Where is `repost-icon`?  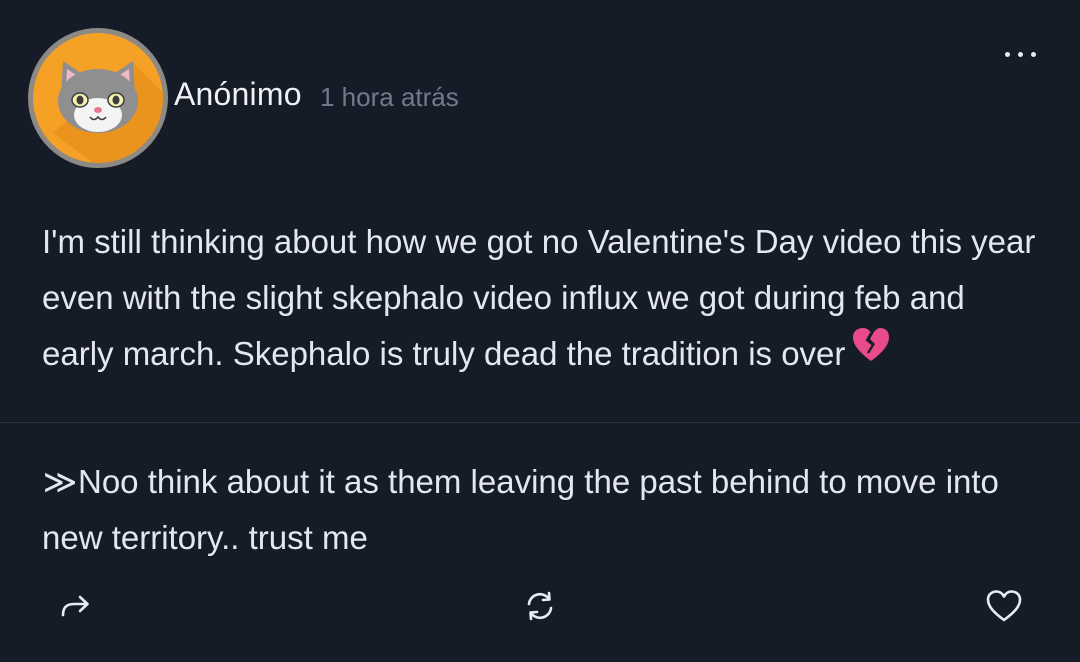
repost-icon is located at coordinates (540, 606).